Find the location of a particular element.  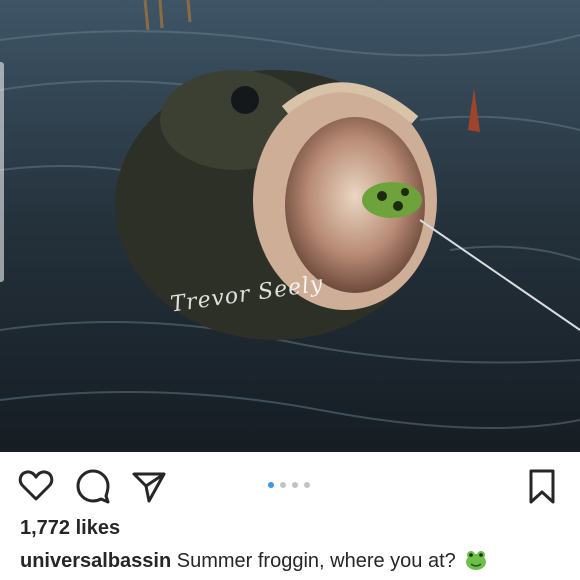

caption-text: Summer froggin, where you at? is located at coordinates (316, 561).